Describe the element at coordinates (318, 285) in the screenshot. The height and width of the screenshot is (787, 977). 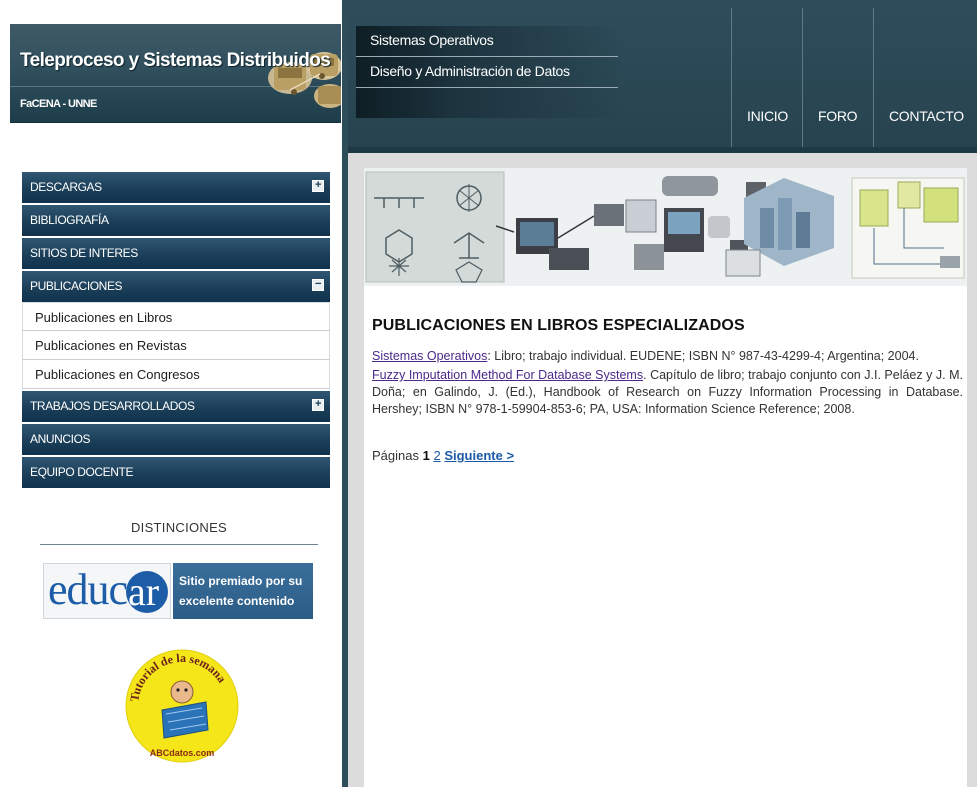
I see `collapse-icon: −` at that location.